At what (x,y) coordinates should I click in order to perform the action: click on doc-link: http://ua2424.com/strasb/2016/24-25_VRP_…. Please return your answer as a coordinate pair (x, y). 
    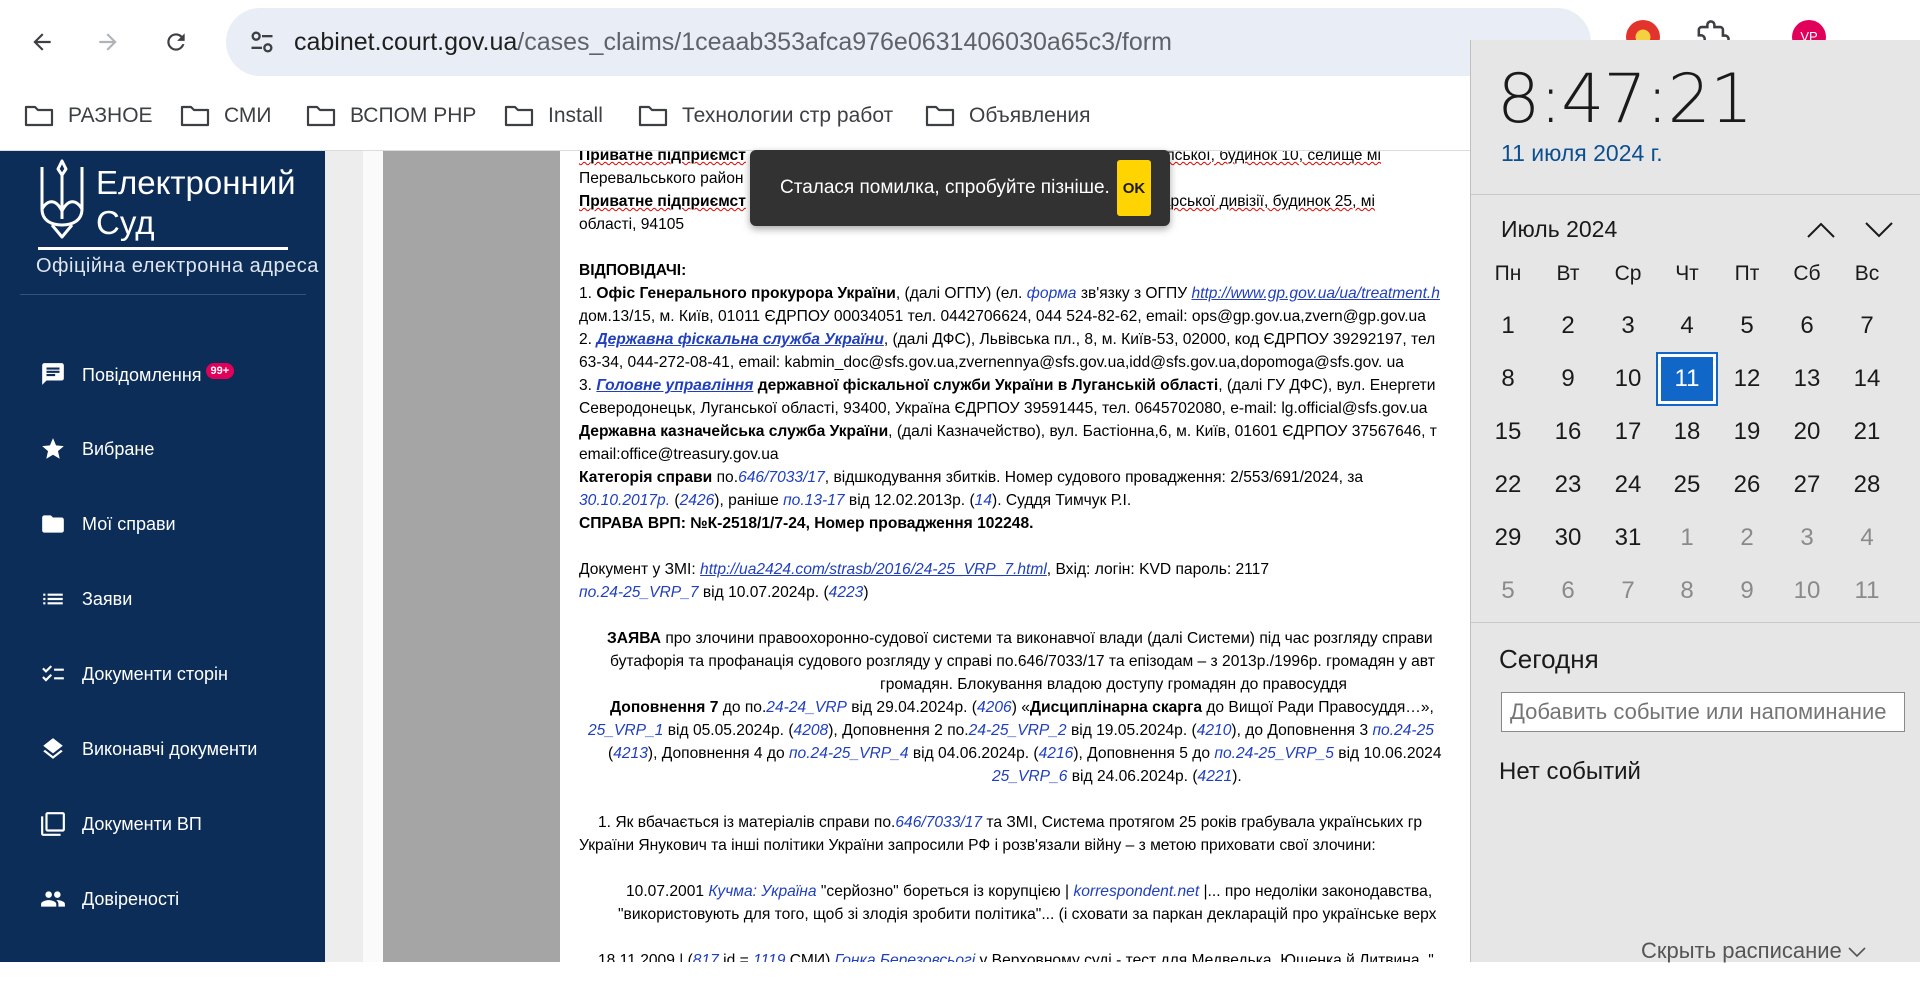
    Looking at the image, I should click on (873, 569).